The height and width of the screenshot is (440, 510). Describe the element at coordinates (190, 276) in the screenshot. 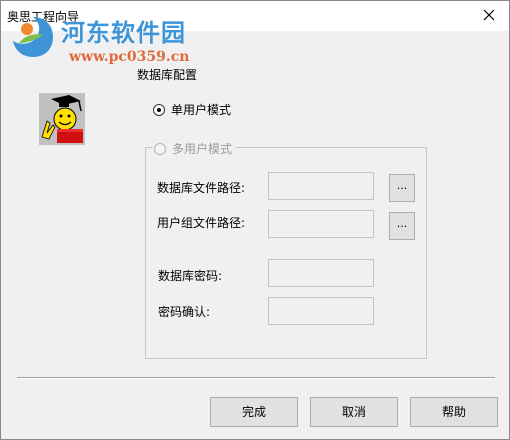

I see `db-password-label: 数据库密码:` at that location.